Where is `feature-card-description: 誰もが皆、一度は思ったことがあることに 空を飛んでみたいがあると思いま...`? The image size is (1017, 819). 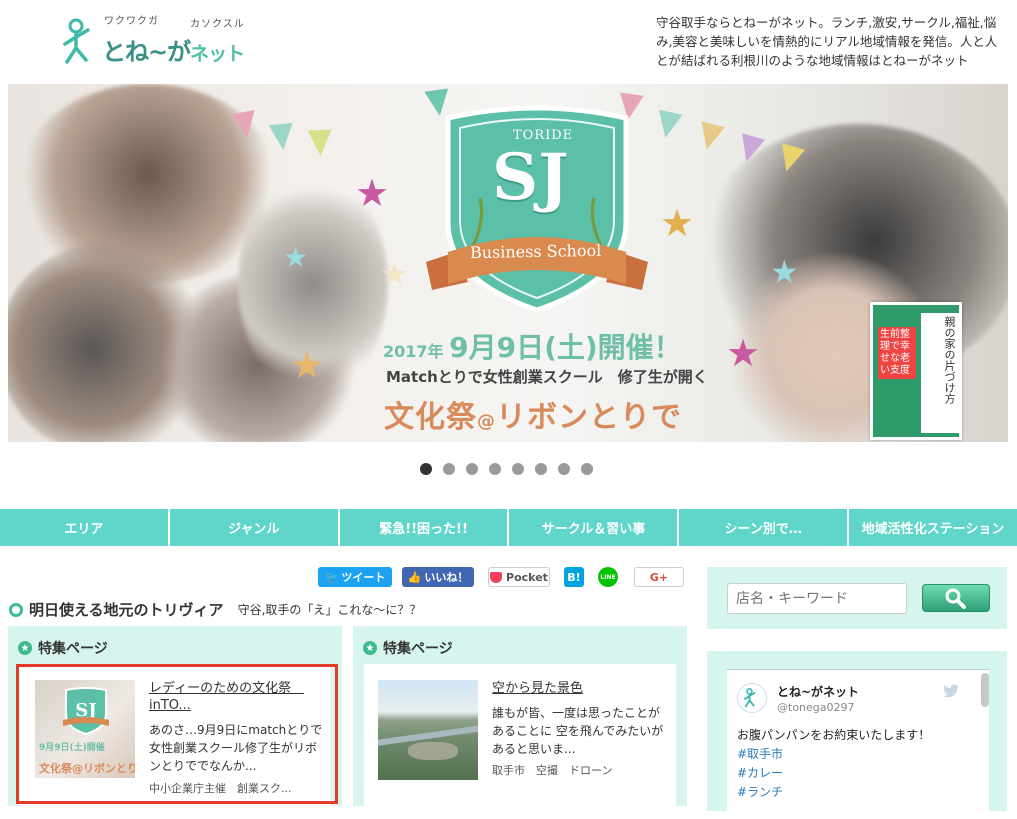 feature-card-description: 誰もが皆、一度は思ったことがあることに 空を飛んでみたいがあると思いま... is located at coordinates (578, 731).